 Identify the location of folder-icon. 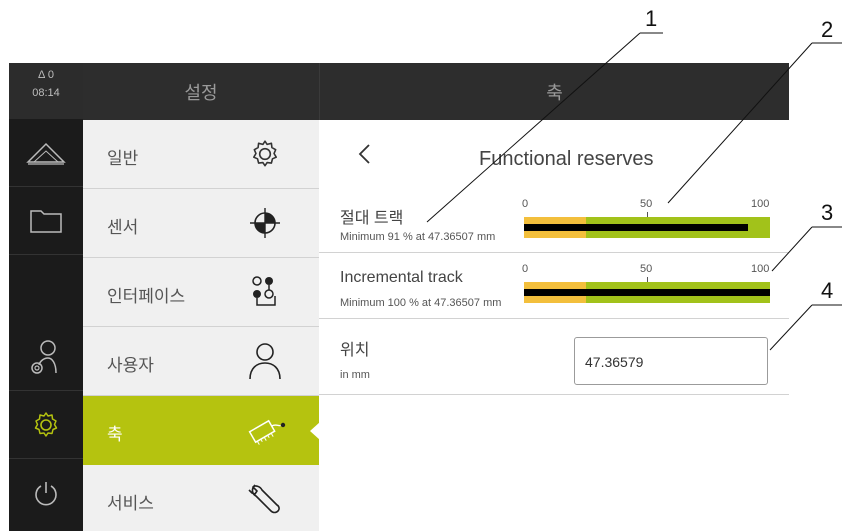
(46, 221).